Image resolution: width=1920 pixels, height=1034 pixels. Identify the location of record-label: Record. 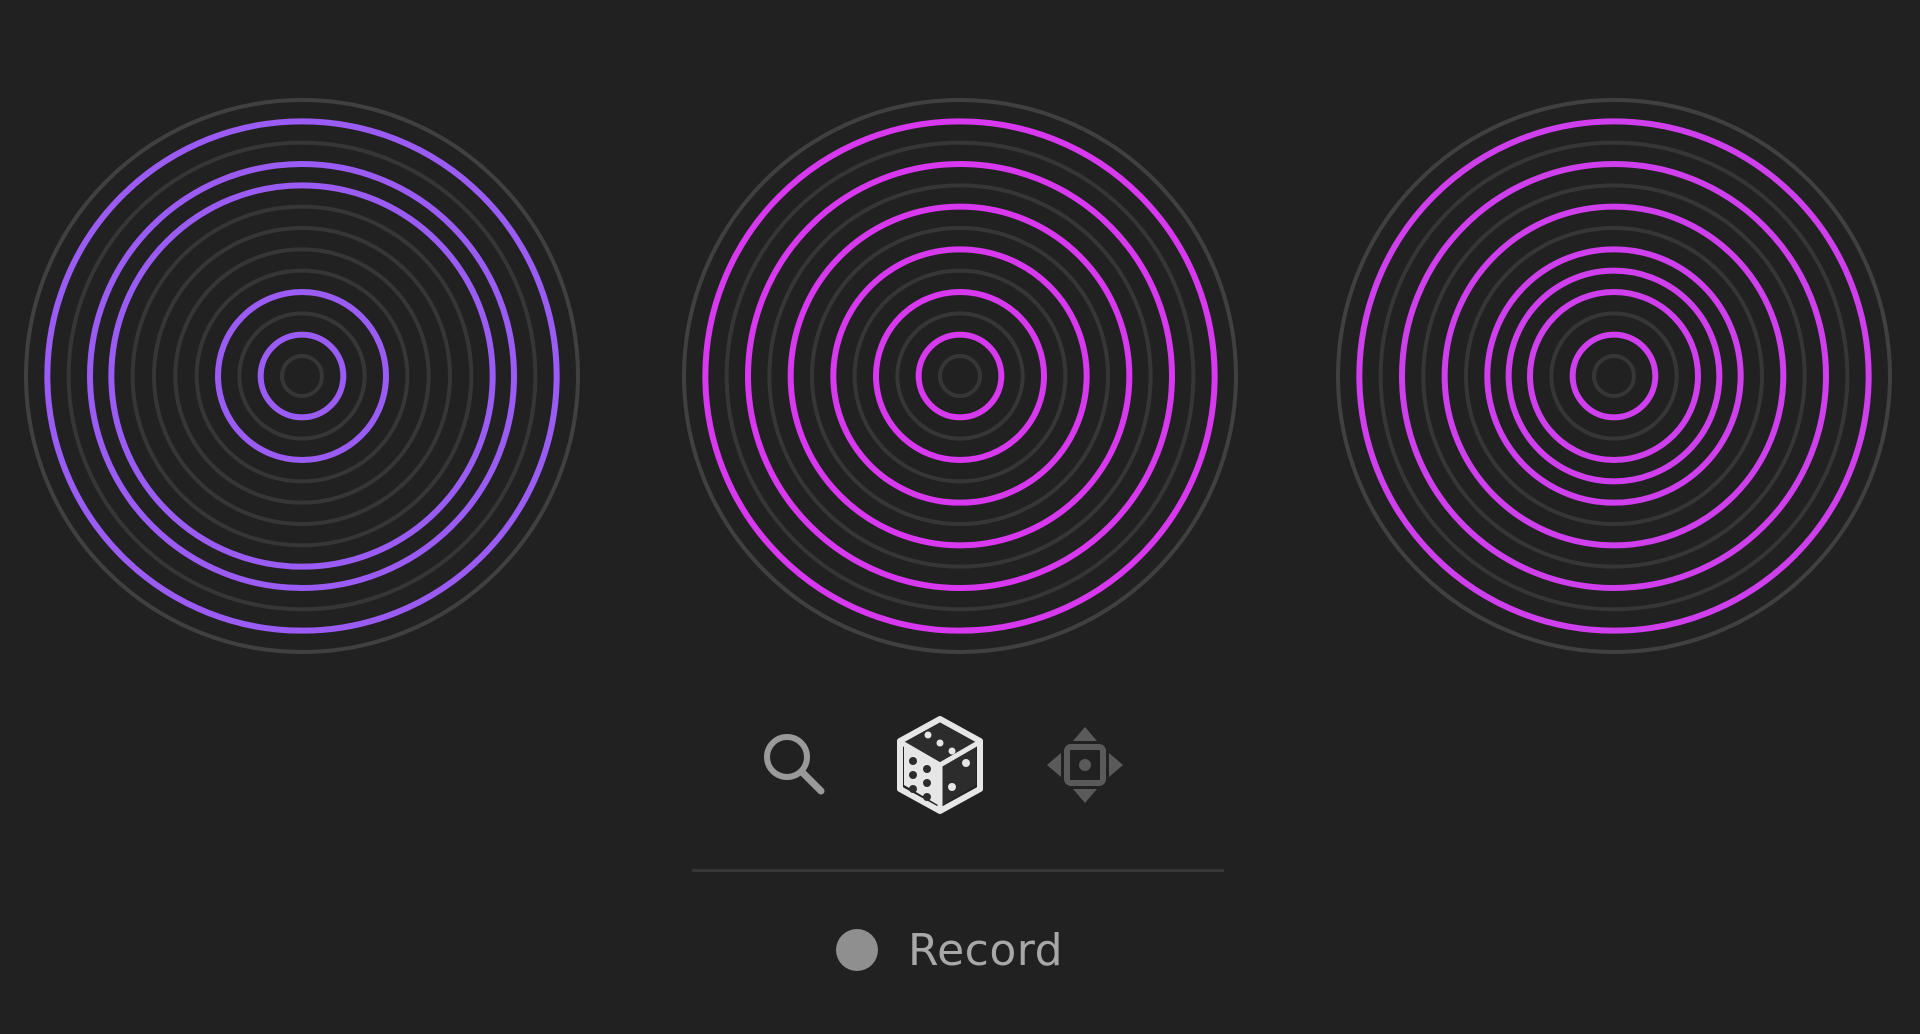
(986, 950).